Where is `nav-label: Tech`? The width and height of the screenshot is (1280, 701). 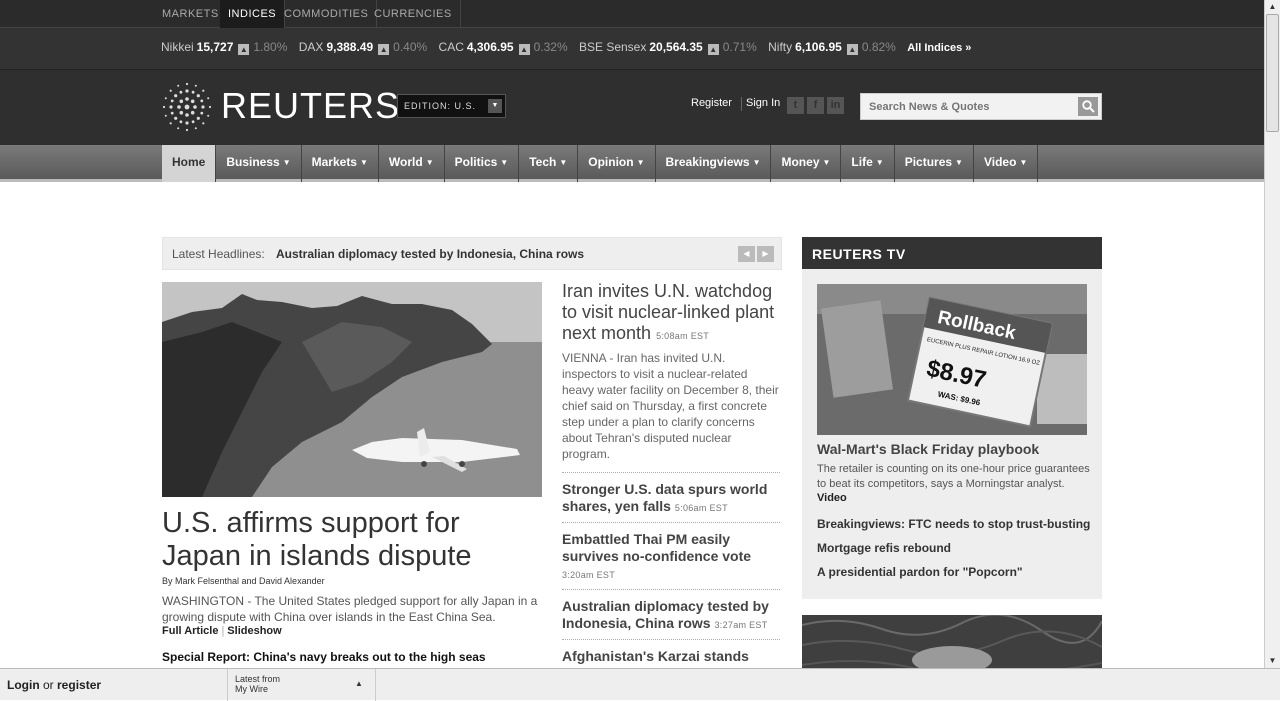 nav-label: Tech is located at coordinates (543, 162).